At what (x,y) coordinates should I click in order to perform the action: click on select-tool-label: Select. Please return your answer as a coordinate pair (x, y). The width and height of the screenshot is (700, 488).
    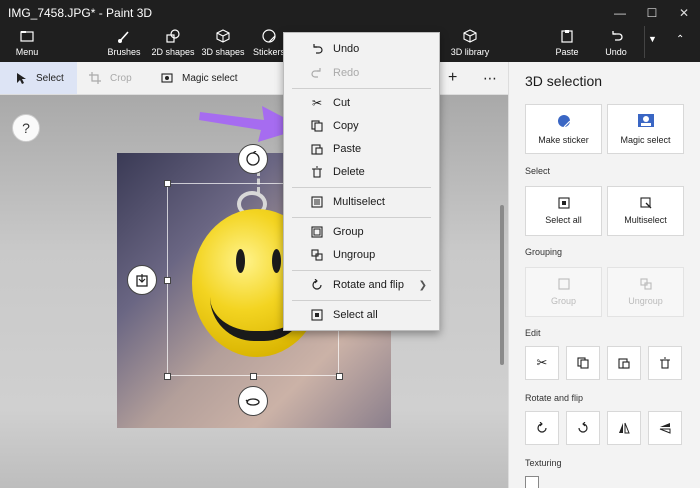
    Looking at the image, I should click on (50, 78).